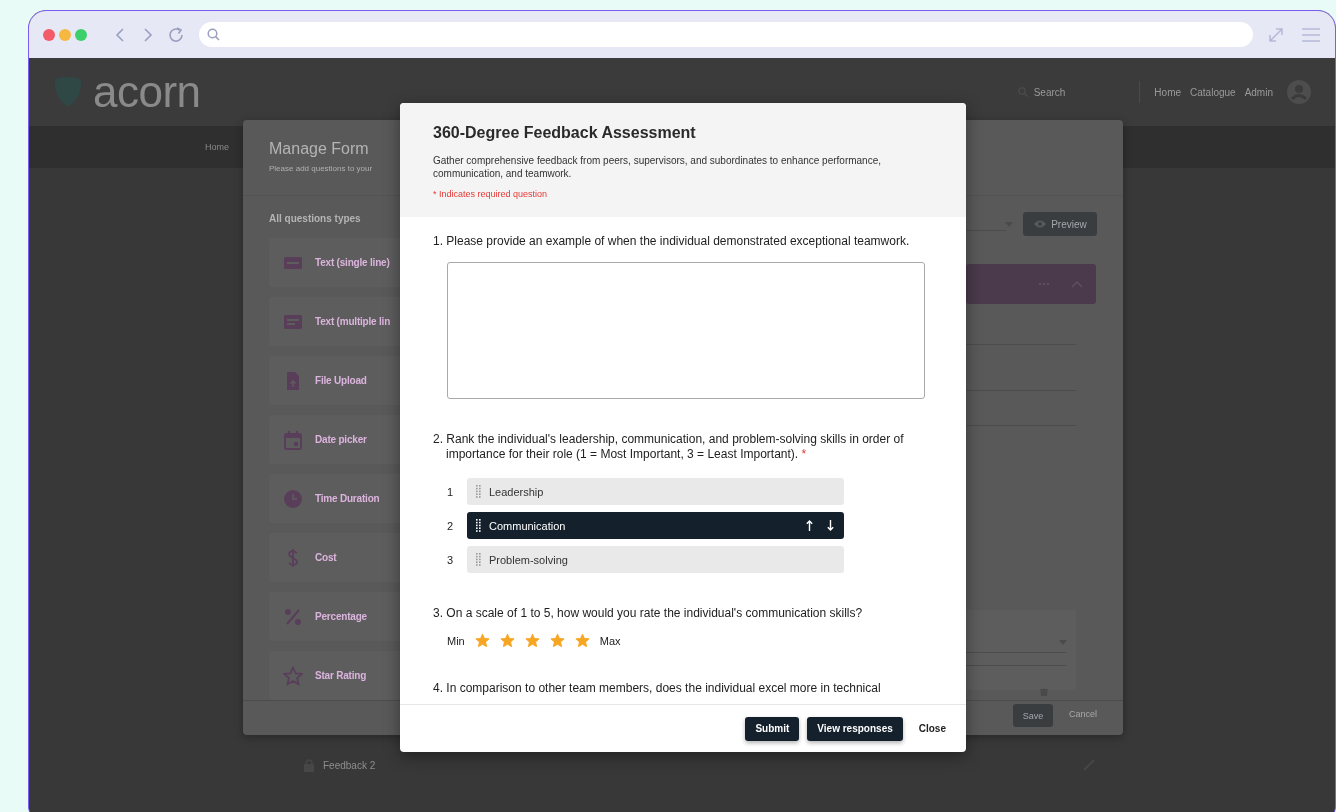 The width and height of the screenshot is (1336, 812). I want to click on search-icon, so click(213, 34).